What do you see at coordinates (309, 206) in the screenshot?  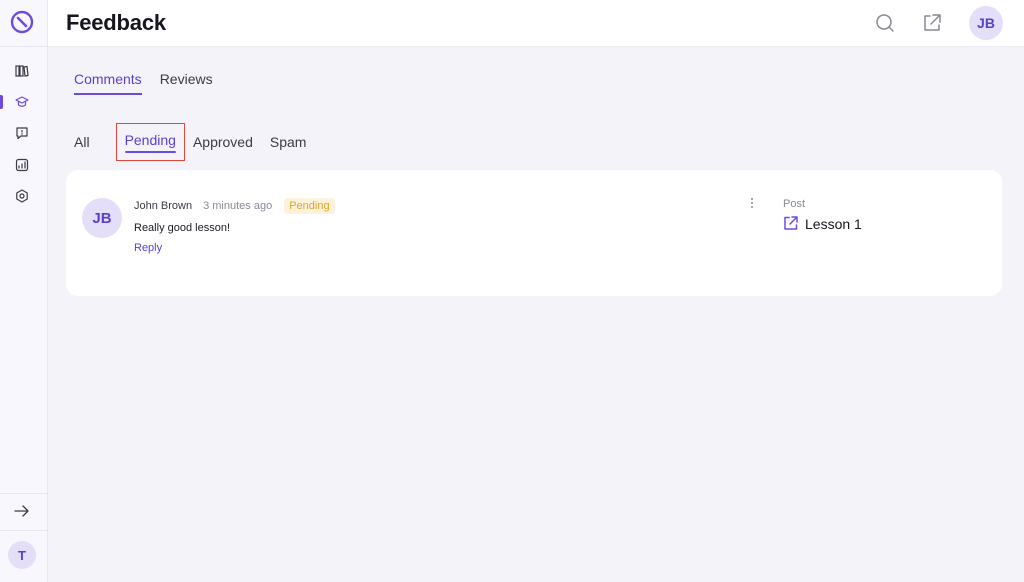 I see `status-badge: Pending` at bounding box center [309, 206].